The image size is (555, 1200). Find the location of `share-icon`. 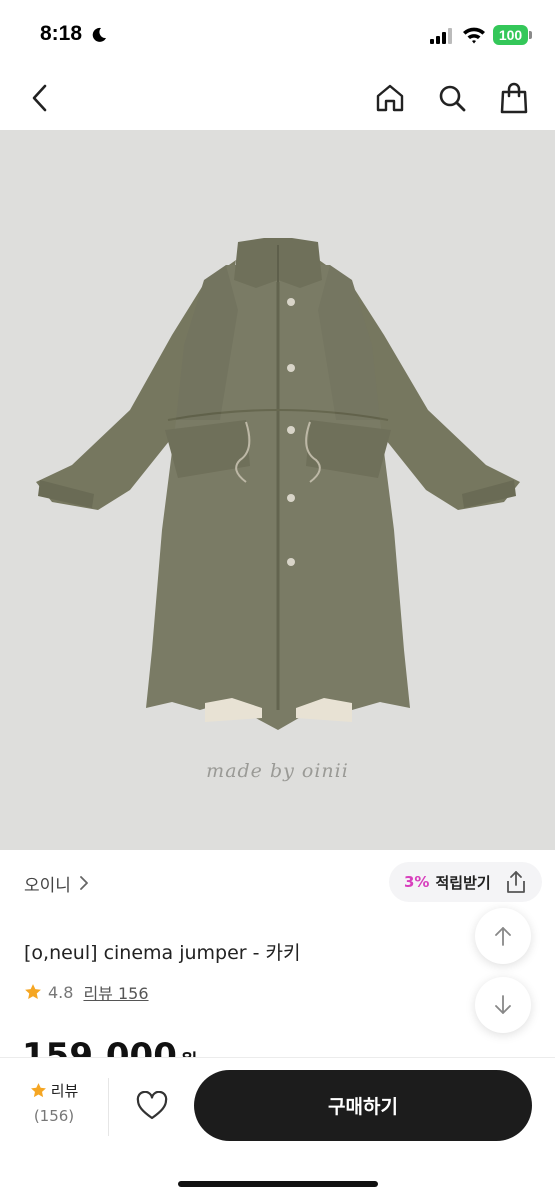

share-icon is located at coordinates (516, 882).